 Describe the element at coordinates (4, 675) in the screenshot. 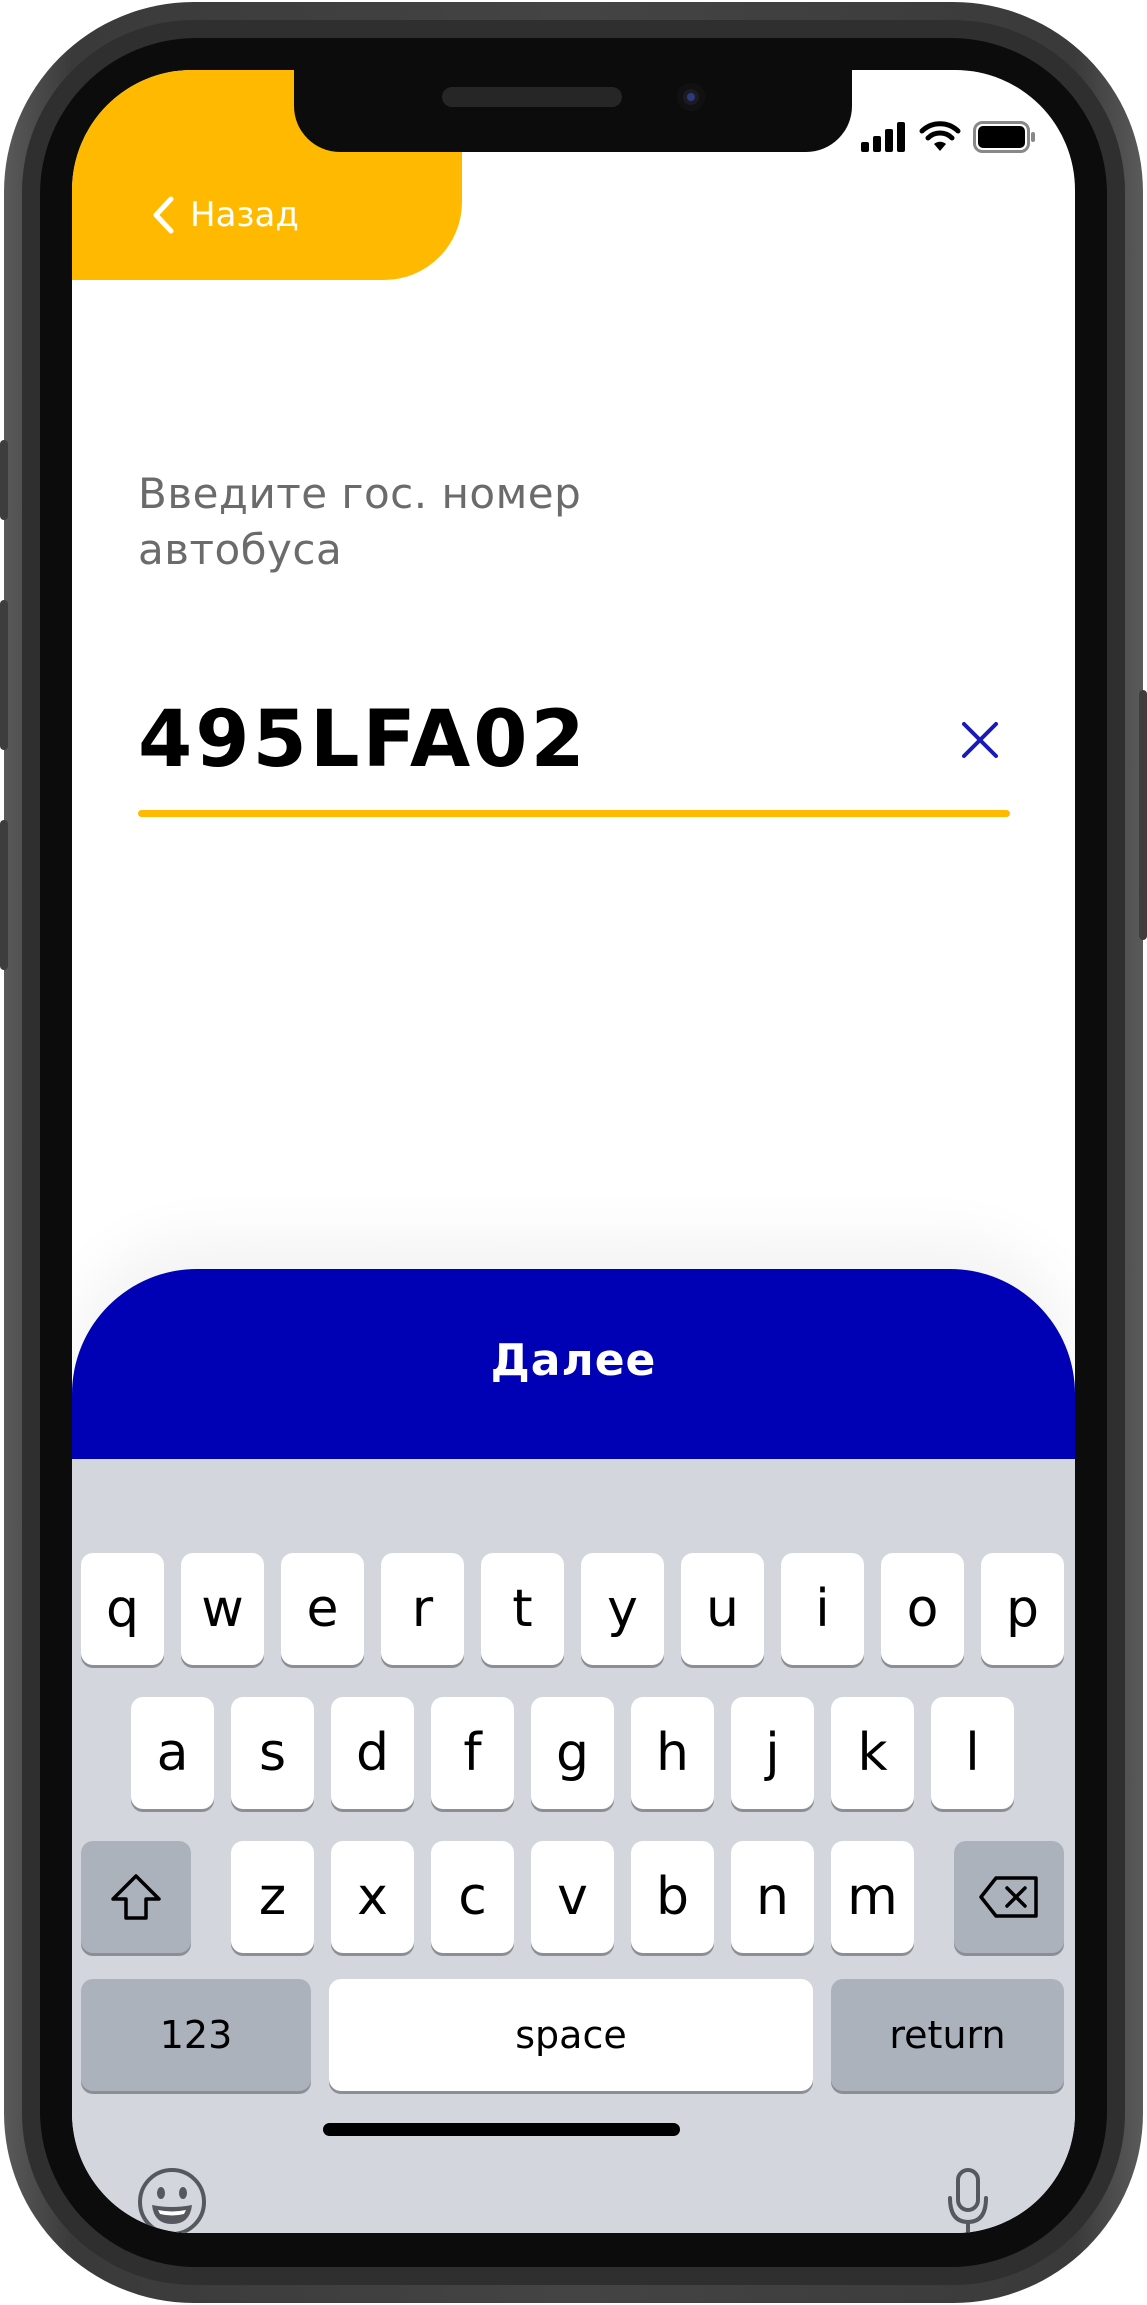

I see `volume-up-button` at that location.